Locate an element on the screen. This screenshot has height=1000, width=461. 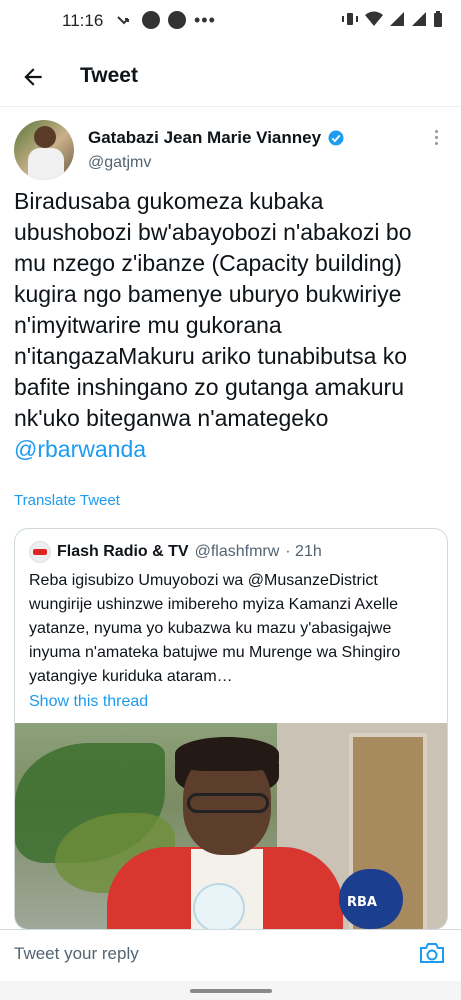
home-gesture-handle is located at coordinates (231, 991).